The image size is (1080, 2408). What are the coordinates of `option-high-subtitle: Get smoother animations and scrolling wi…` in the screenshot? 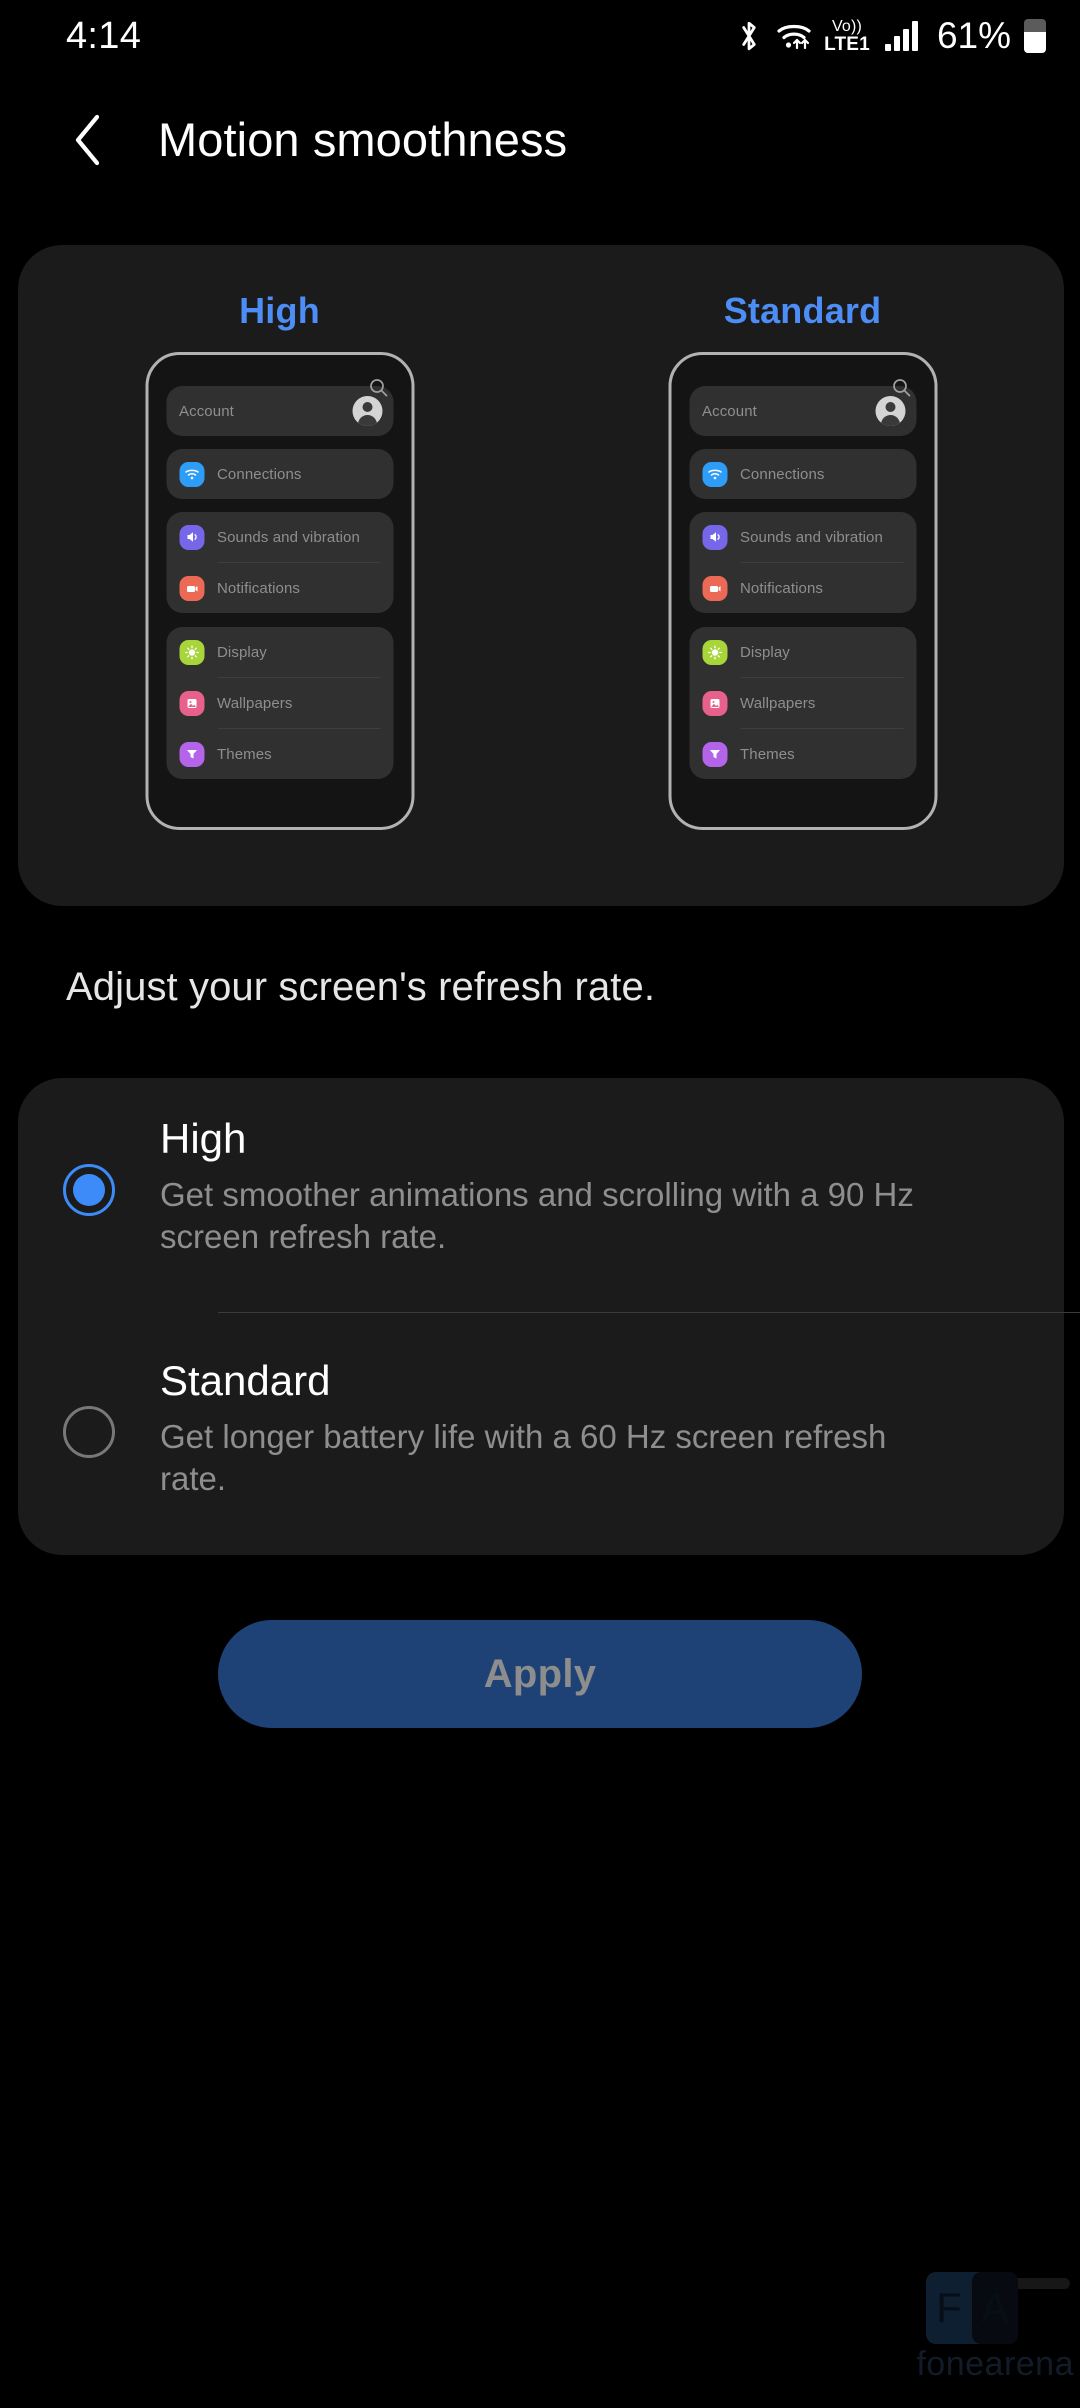 It's located at (537, 1216).